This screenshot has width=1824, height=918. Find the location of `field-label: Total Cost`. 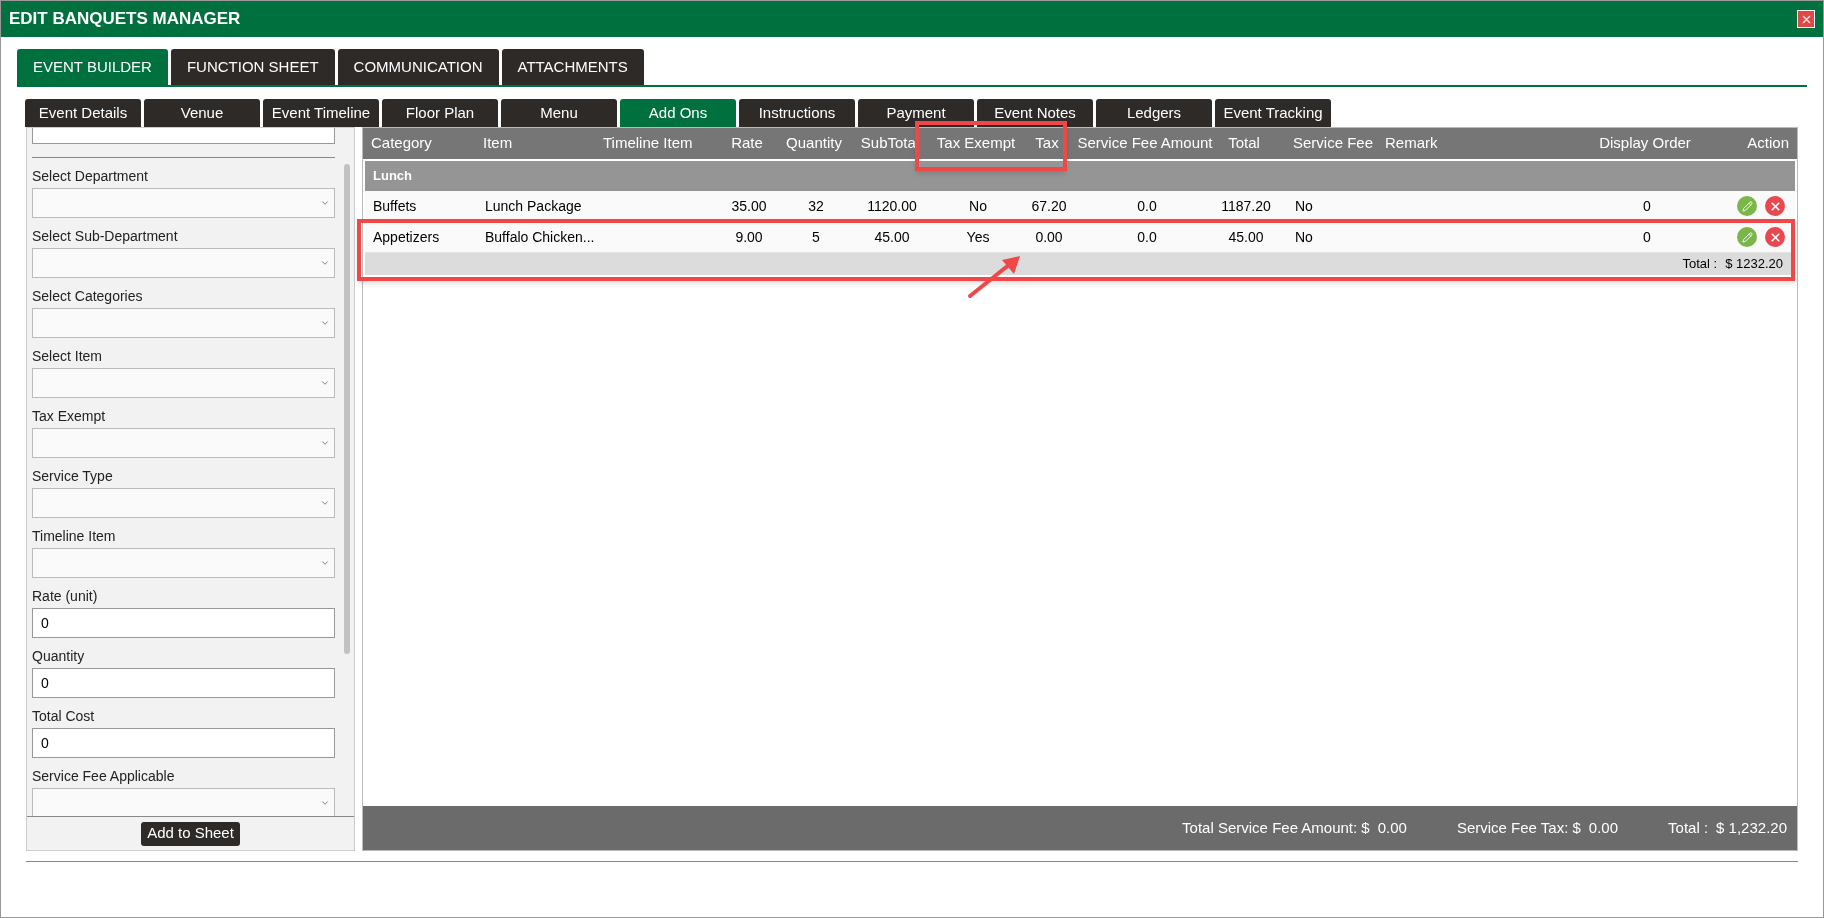

field-label: Total Cost is located at coordinates (64, 716).